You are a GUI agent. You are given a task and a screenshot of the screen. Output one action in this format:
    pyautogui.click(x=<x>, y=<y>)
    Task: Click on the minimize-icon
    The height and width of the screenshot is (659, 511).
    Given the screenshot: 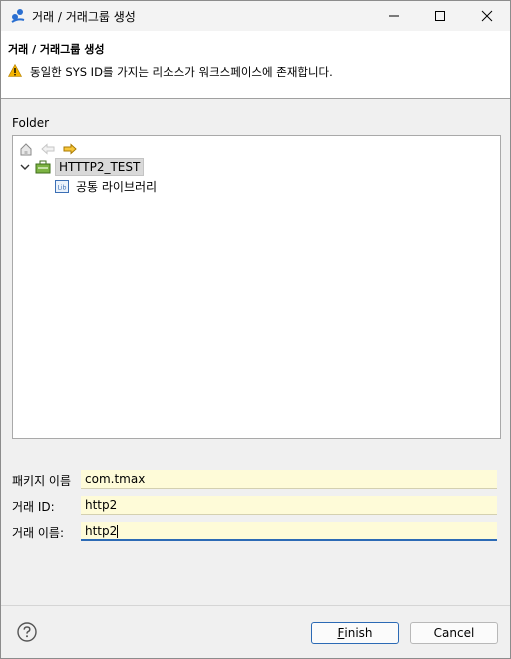 What is the action you would take?
    pyautogui.click(x=394, y=16)
    